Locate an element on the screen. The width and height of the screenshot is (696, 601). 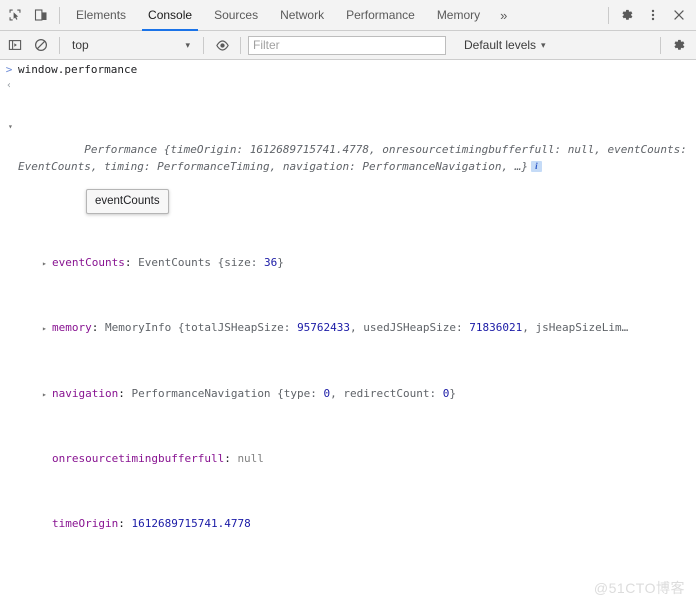
property-value-tail: , redirectCount: is located at coordinates (386, 393).